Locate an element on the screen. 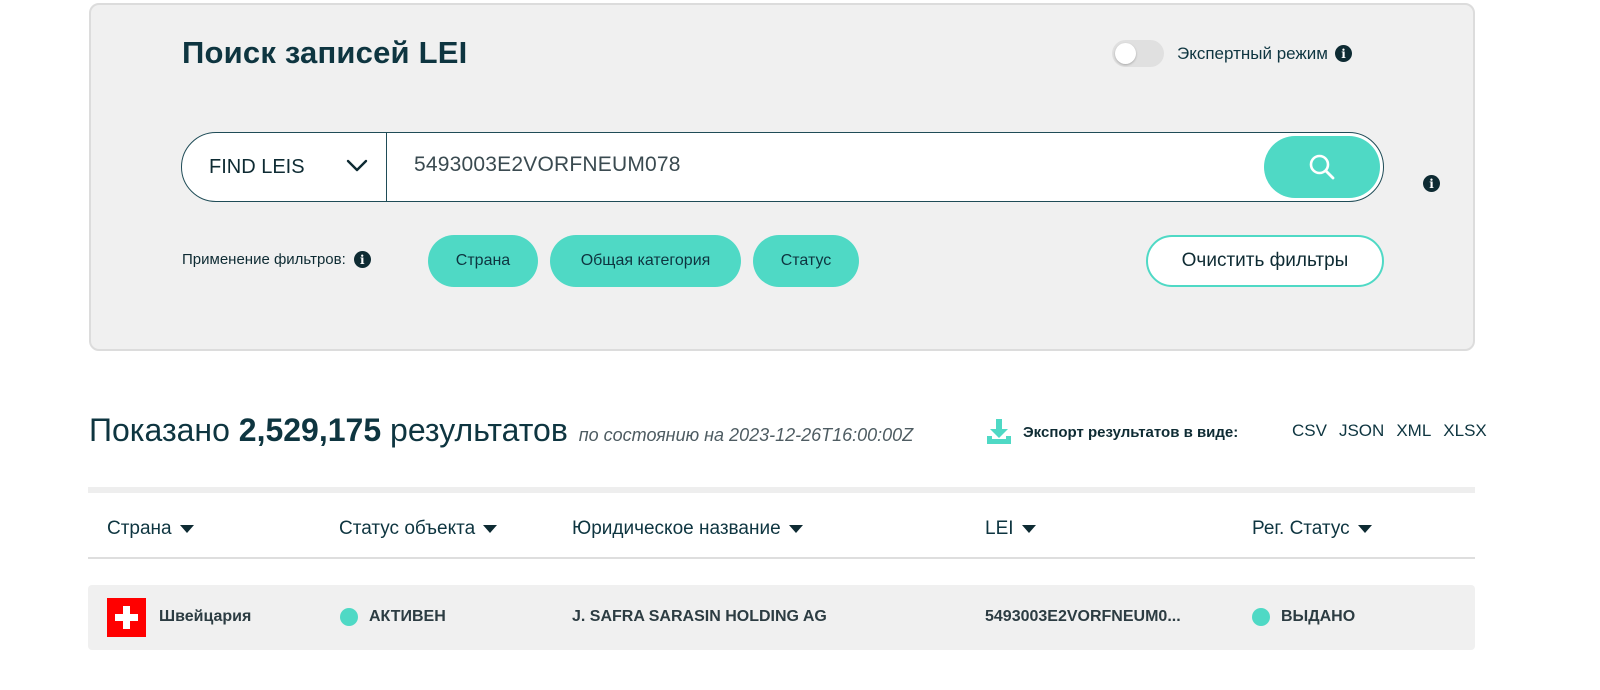 The height and width of the screenshot is (690, 1600). export-xlsx-link: XLSX is located at coordinates (1464, 431).